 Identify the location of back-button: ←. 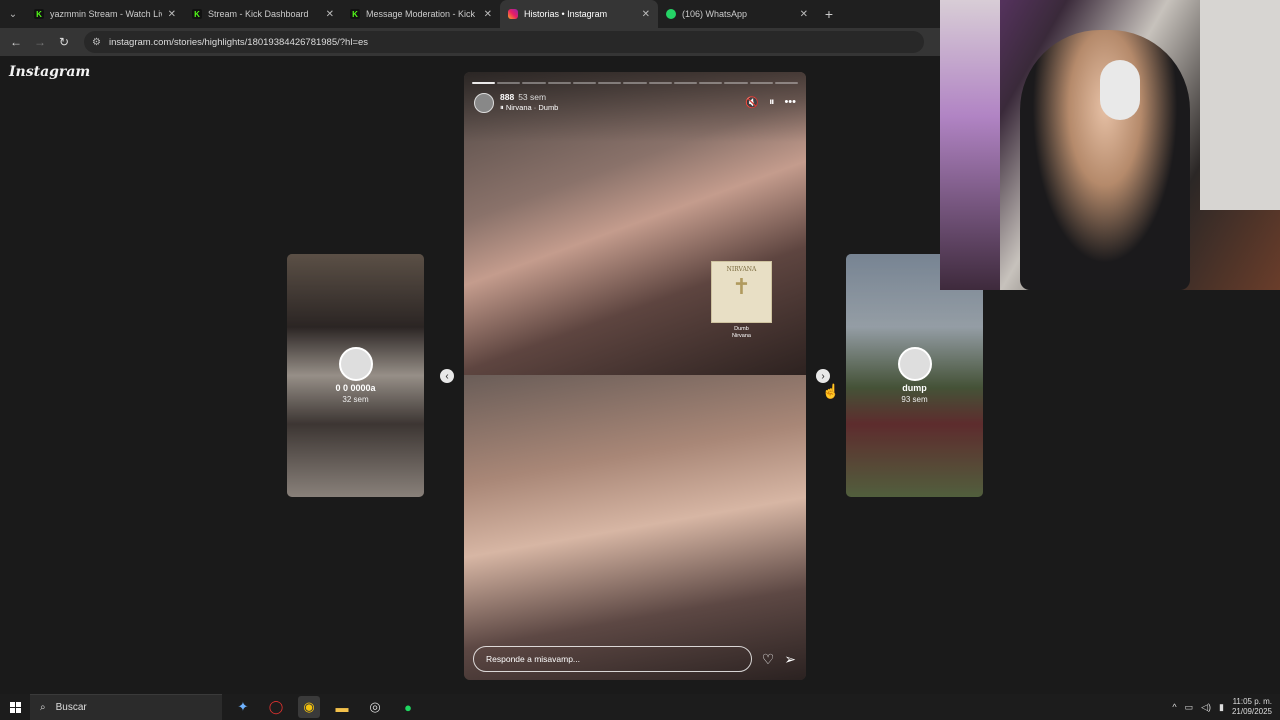
(16, 42).